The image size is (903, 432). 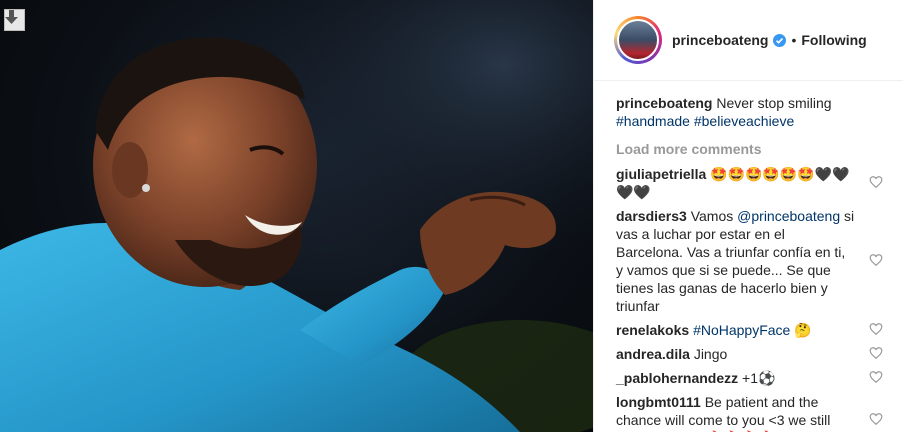 I want to click on comment-username: giuliapetriella, so click(x=661, y=174).